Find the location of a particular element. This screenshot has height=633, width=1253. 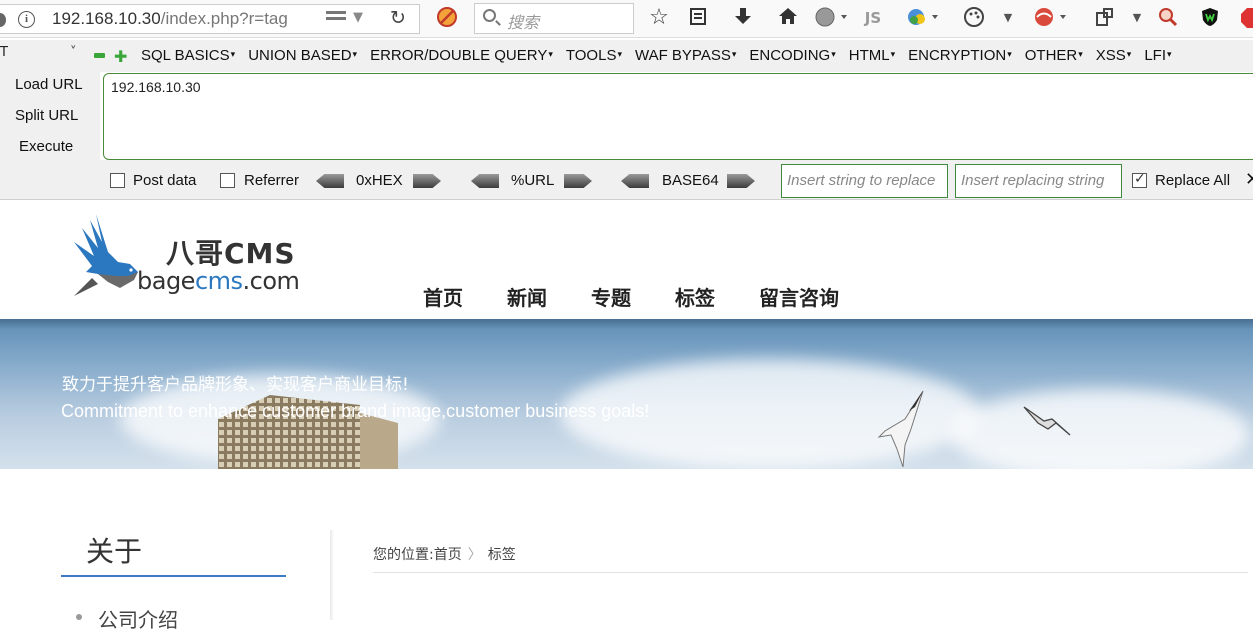

hackbar-menu-item: HTML is located at coordinates (872, 55).